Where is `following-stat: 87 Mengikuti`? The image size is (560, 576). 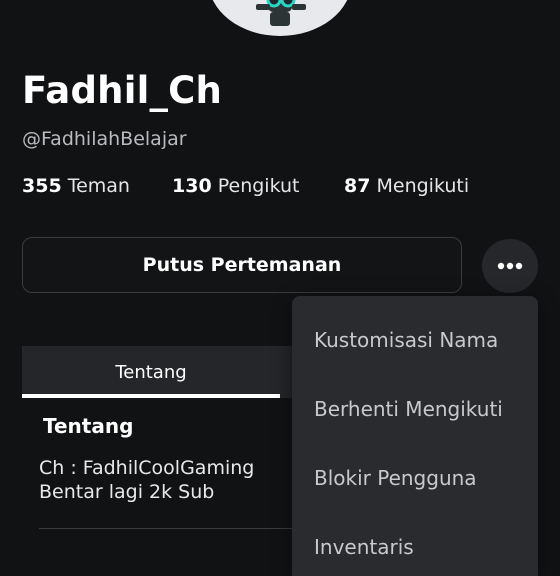
following-stat: 87 Mengikuti is located at coordinates (406, 186).